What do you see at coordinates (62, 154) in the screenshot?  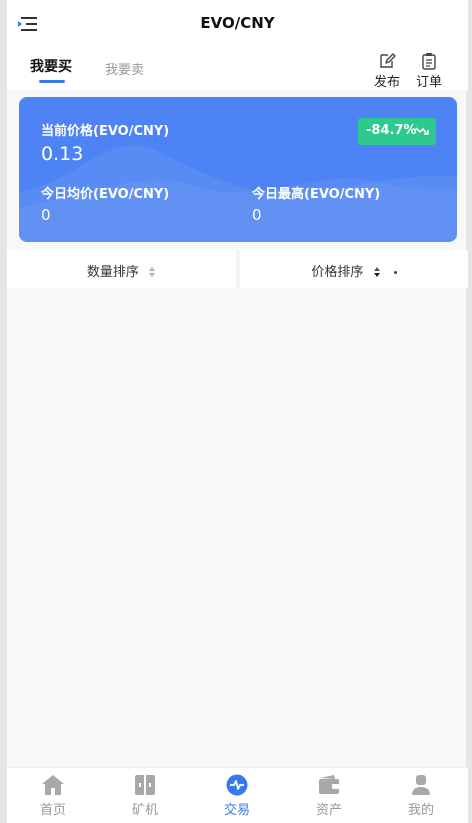 I see `current-price-value: 0.13` at bounding box center [62, 154].